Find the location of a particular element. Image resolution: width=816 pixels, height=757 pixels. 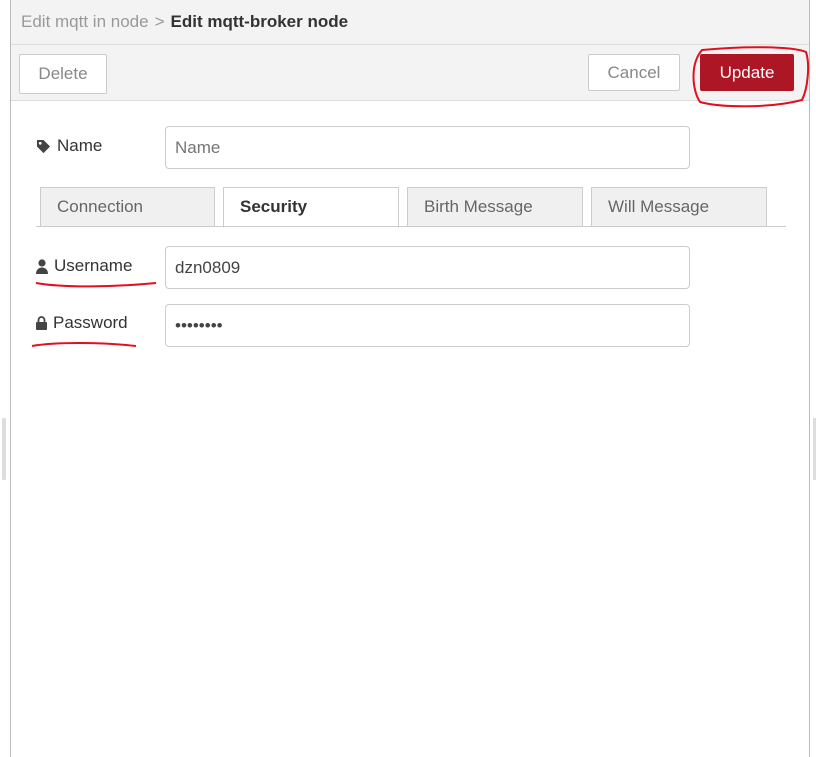

tab-security: Security is located at coordinates (311, 207).